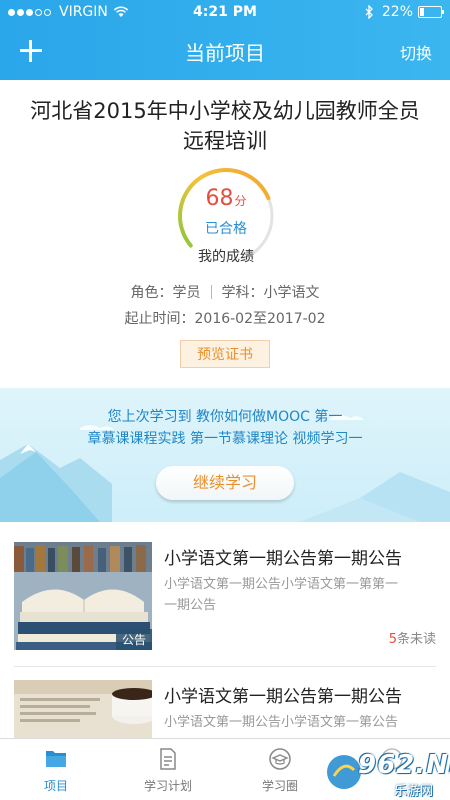  I want to click on project-title: 河北省2015年中小学校及幼儿园教师全员 远程培训, so click(225, 126).